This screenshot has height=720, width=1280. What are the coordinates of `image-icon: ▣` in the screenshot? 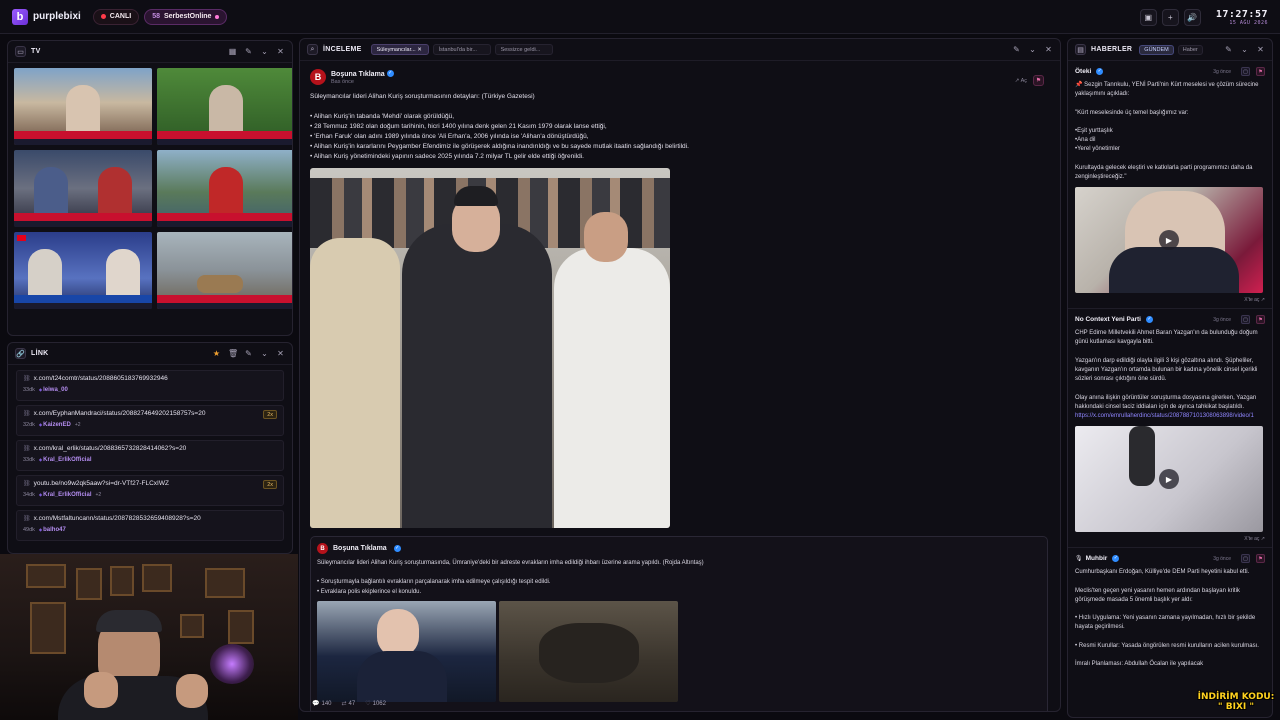 It's located at (1148, 17).